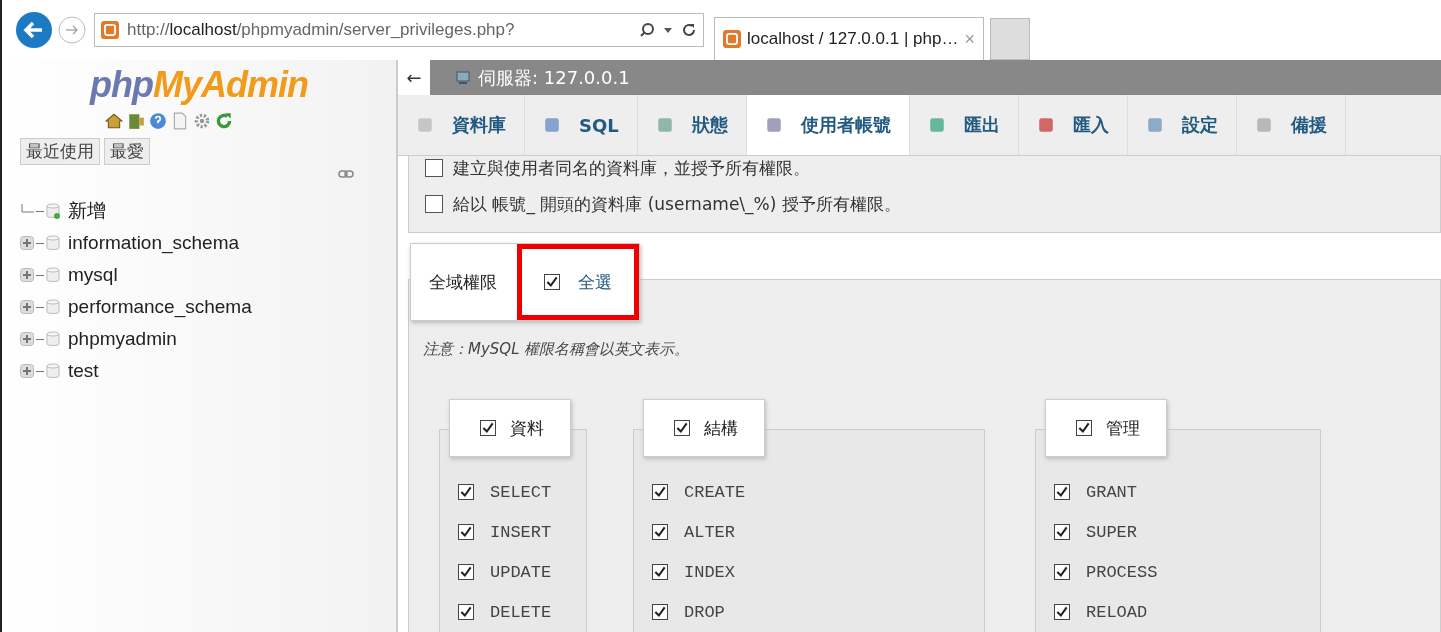 The image size is (1441, 632). Describe the element at coordinates (647, 30) in the screenshot. I see `search-icon` at that location.